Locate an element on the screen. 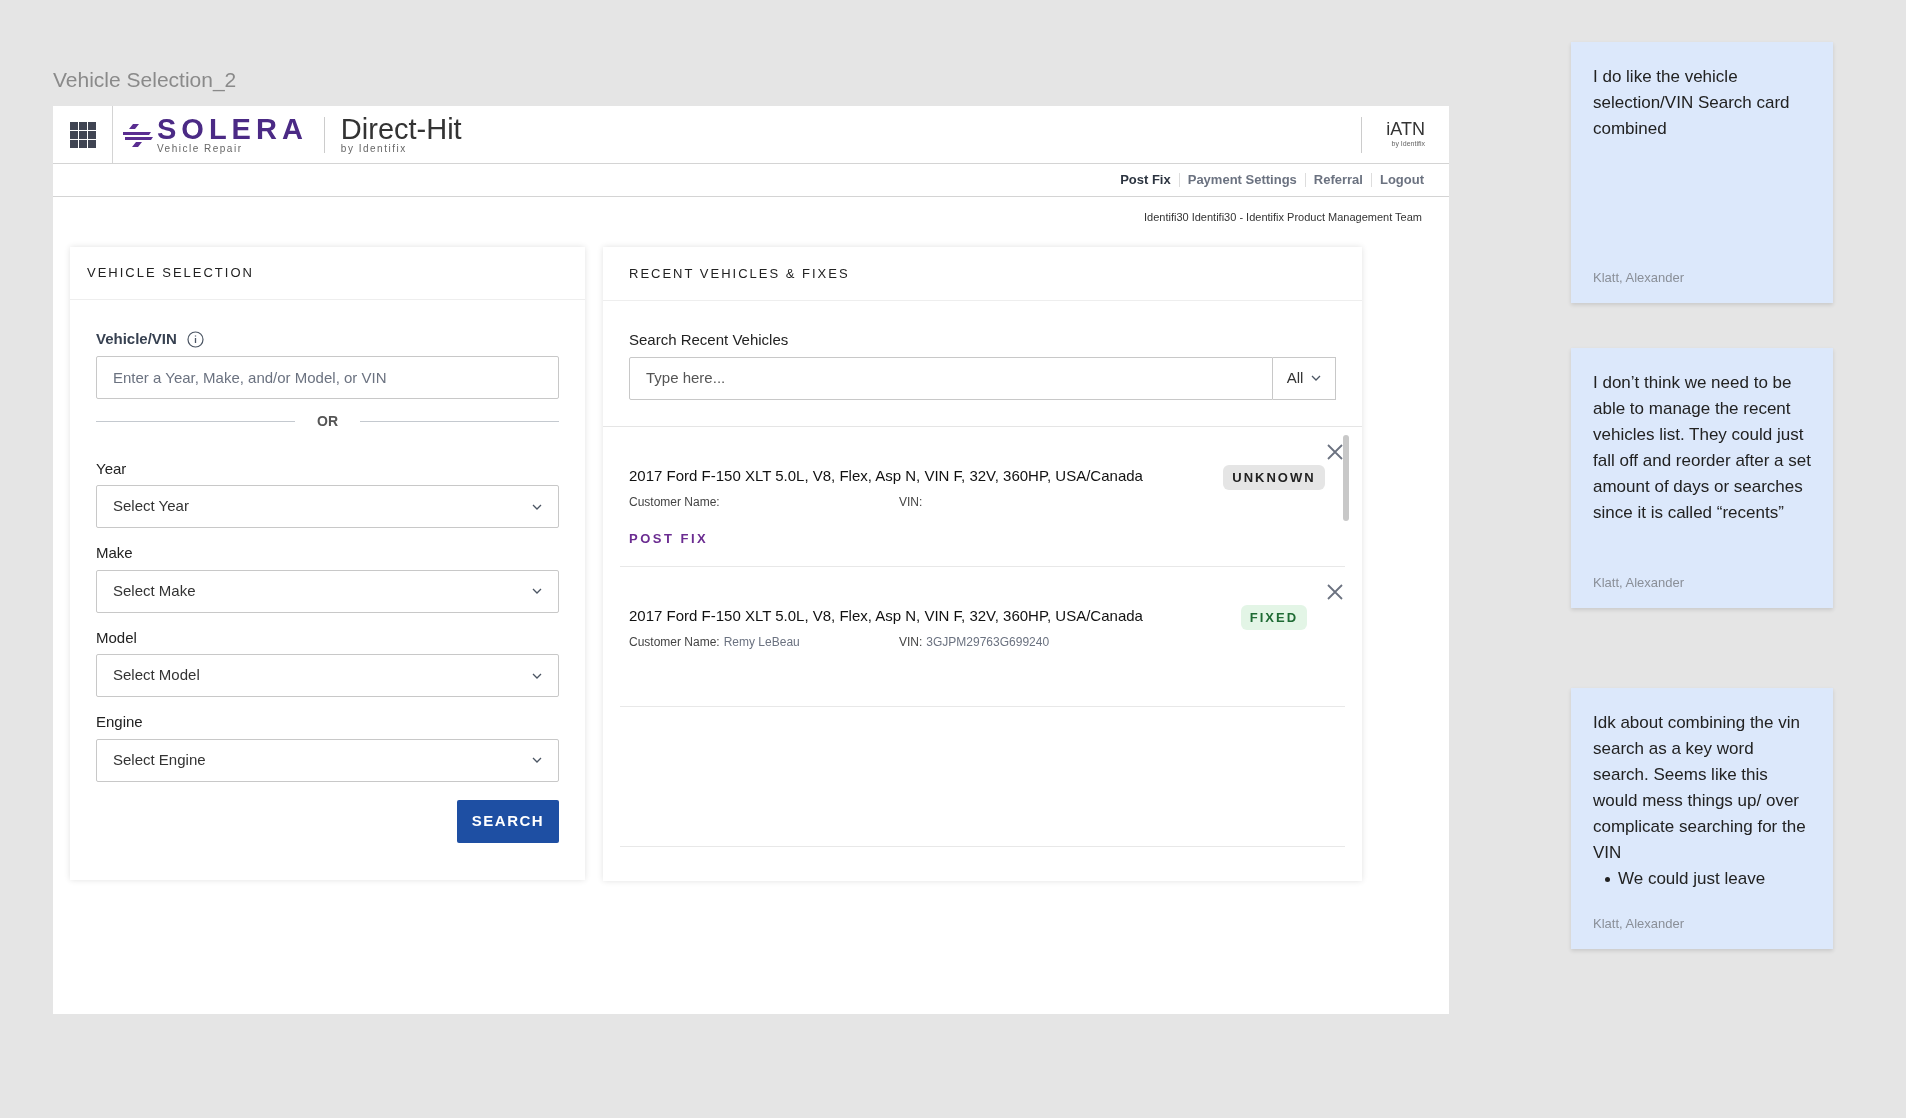  logo-mark-icon is located at coordinates (138, 134).